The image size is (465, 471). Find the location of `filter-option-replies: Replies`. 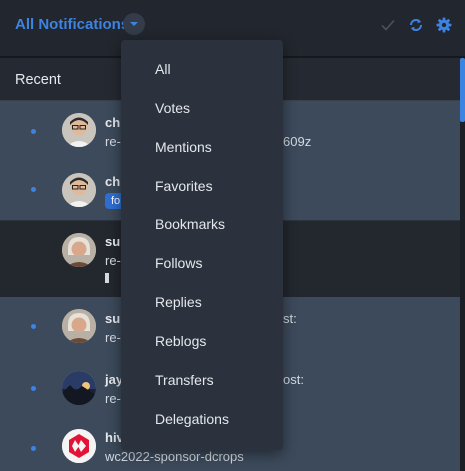

filter-option-replies: Replies is located at coordinates (202, 303).